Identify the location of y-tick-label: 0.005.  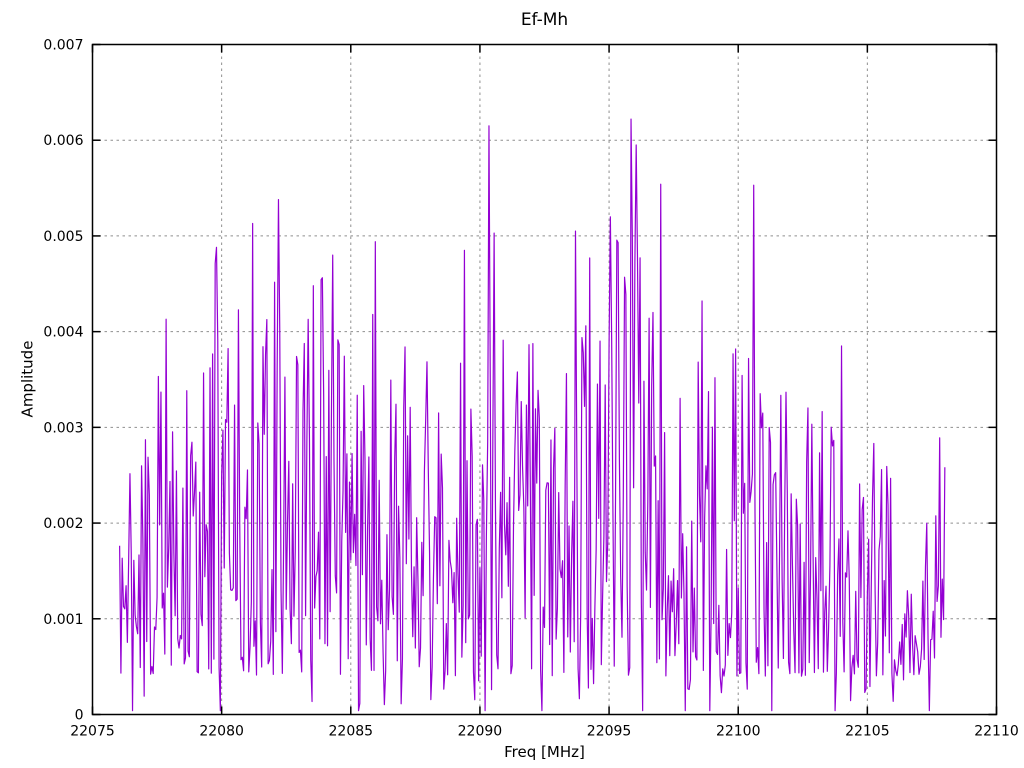
(63, 237).